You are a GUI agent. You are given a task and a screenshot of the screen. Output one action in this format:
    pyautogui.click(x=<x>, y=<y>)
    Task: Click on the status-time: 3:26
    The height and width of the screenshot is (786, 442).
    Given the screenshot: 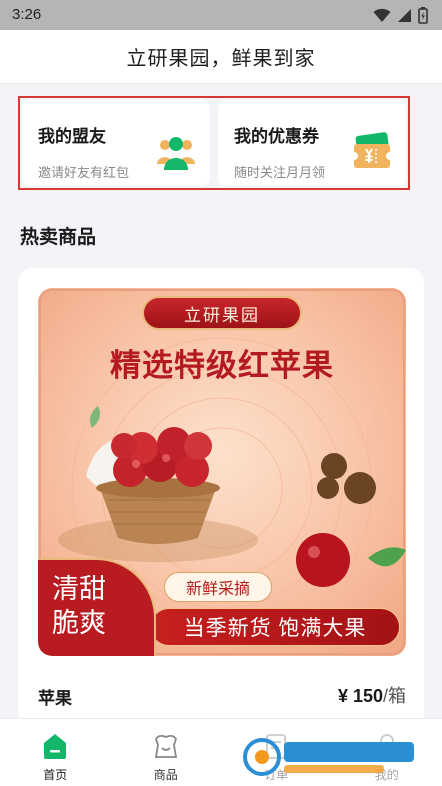 What is the action you would take?
    pyautogui.click(x=27, y=14)
    